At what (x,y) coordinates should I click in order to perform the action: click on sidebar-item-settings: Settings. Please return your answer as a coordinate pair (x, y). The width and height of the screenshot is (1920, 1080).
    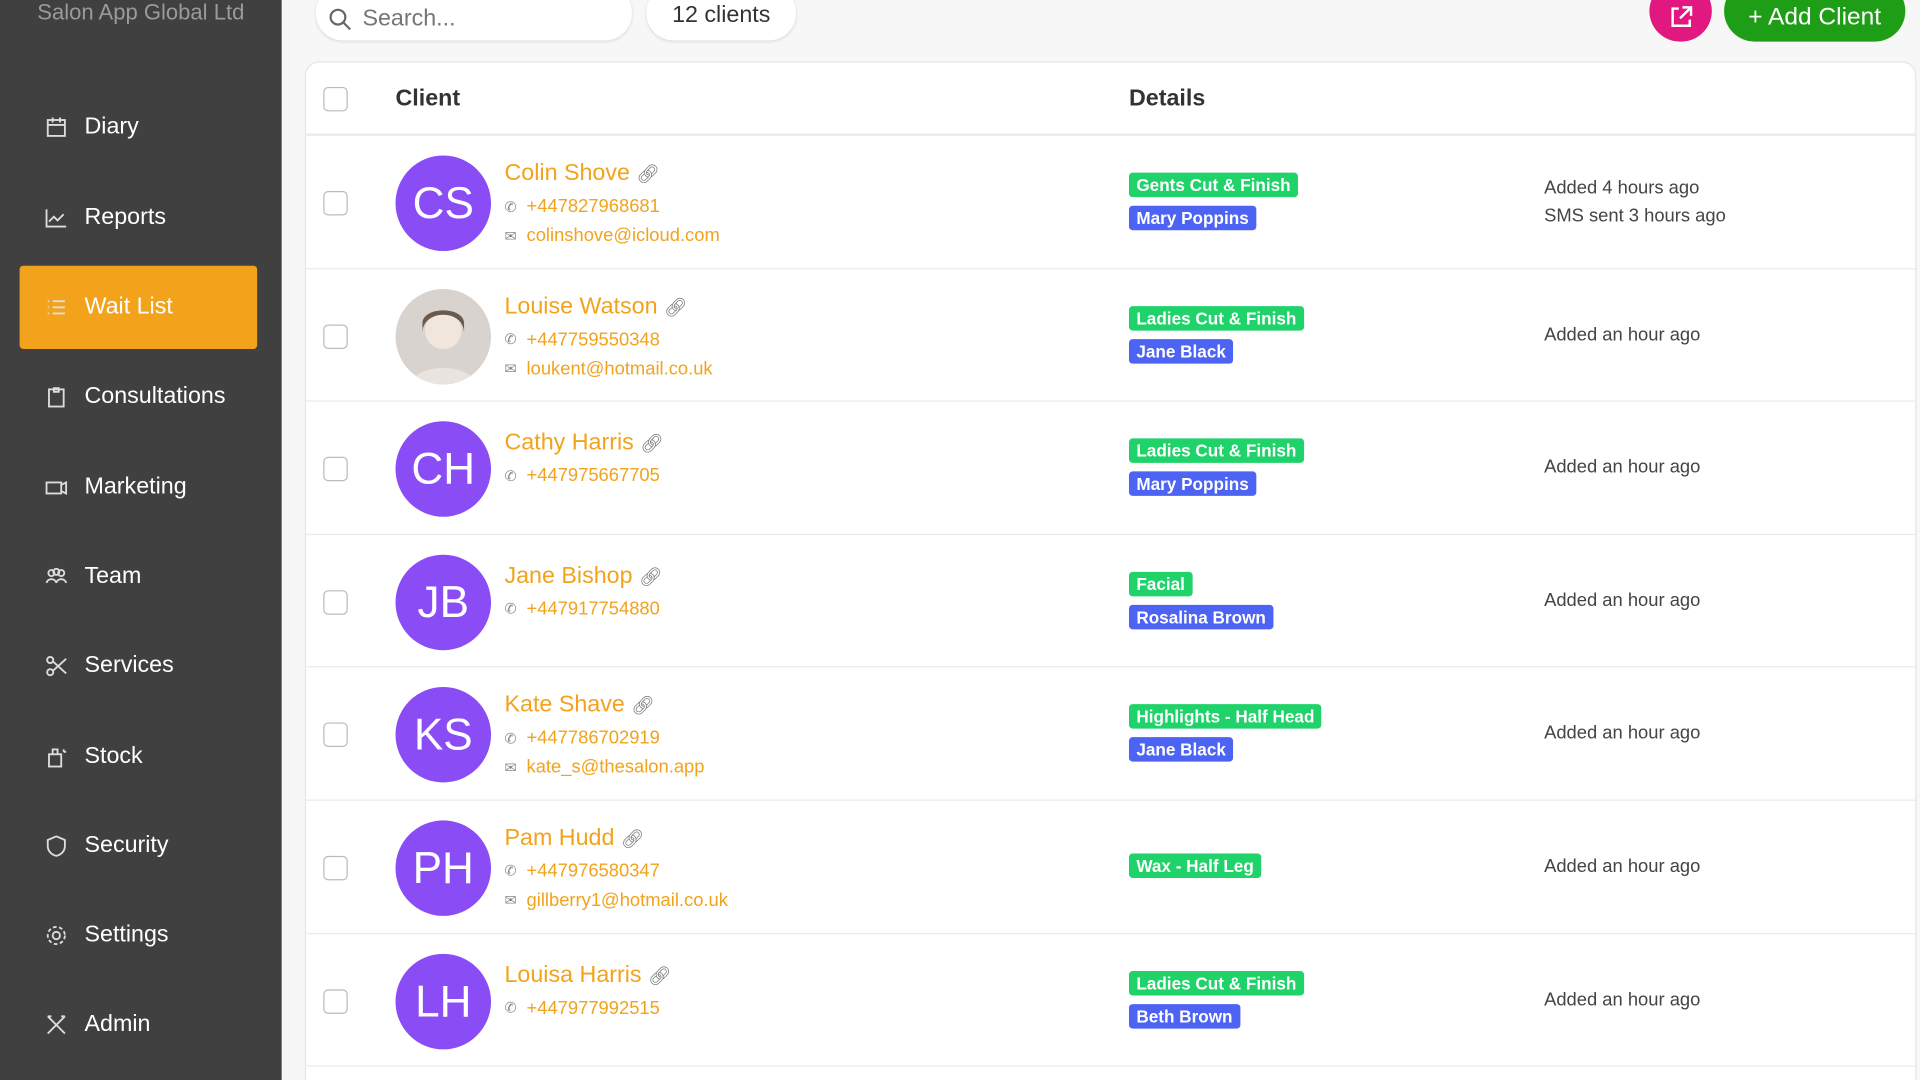
    Looking at the image, I should click on (139, 935).